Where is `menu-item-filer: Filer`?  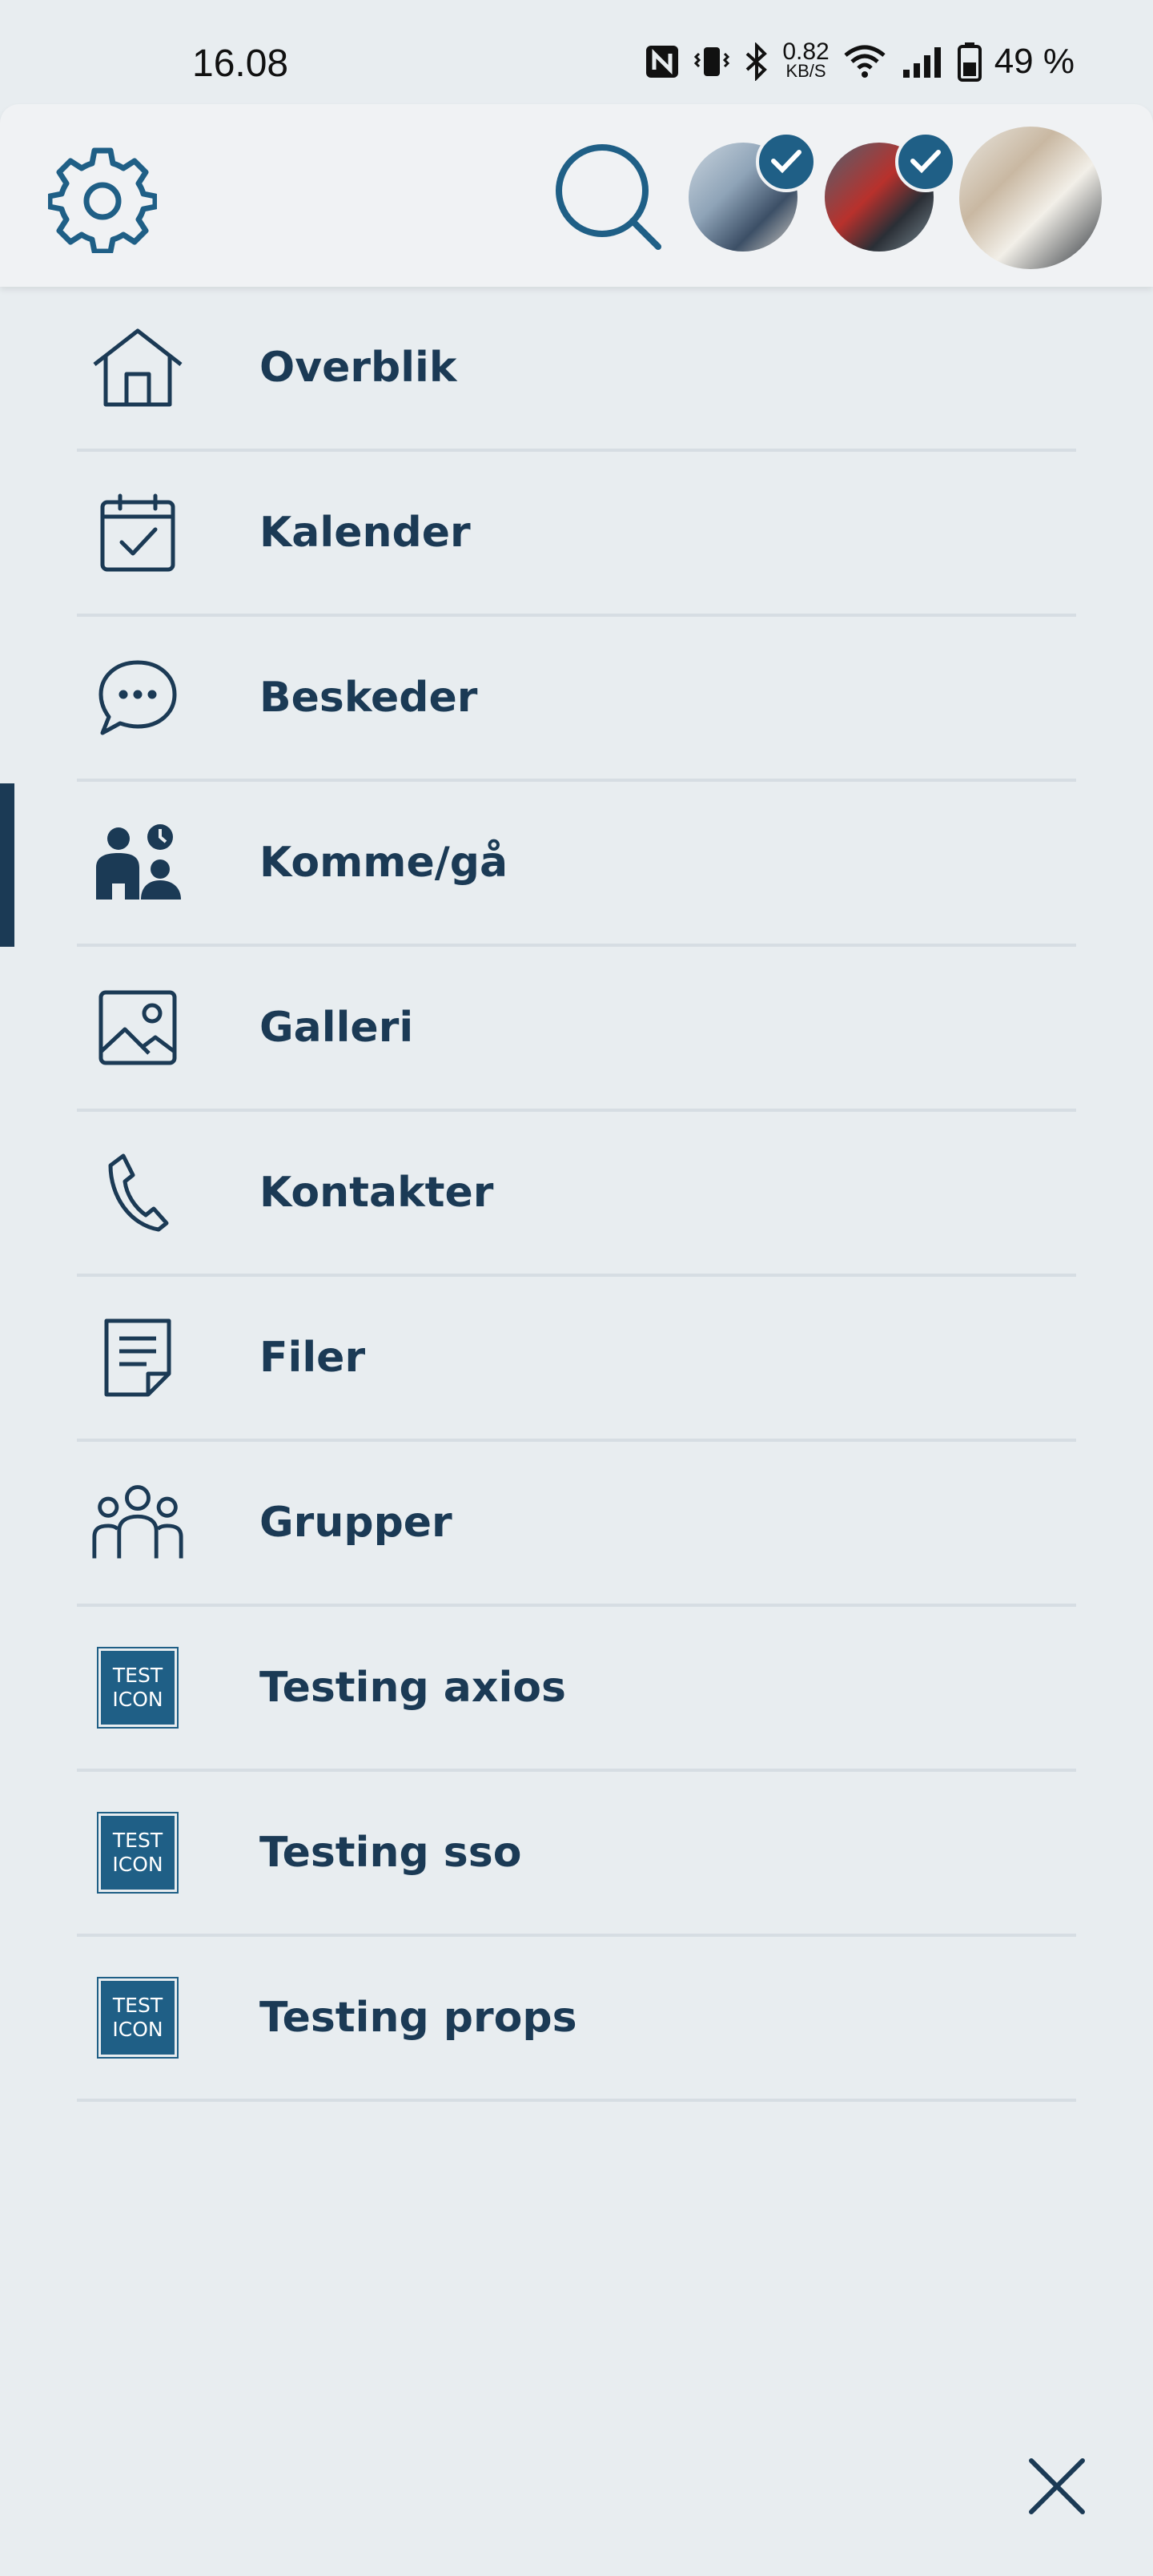
menu-item-filer: Filer is located at coordinates (576, 1359).